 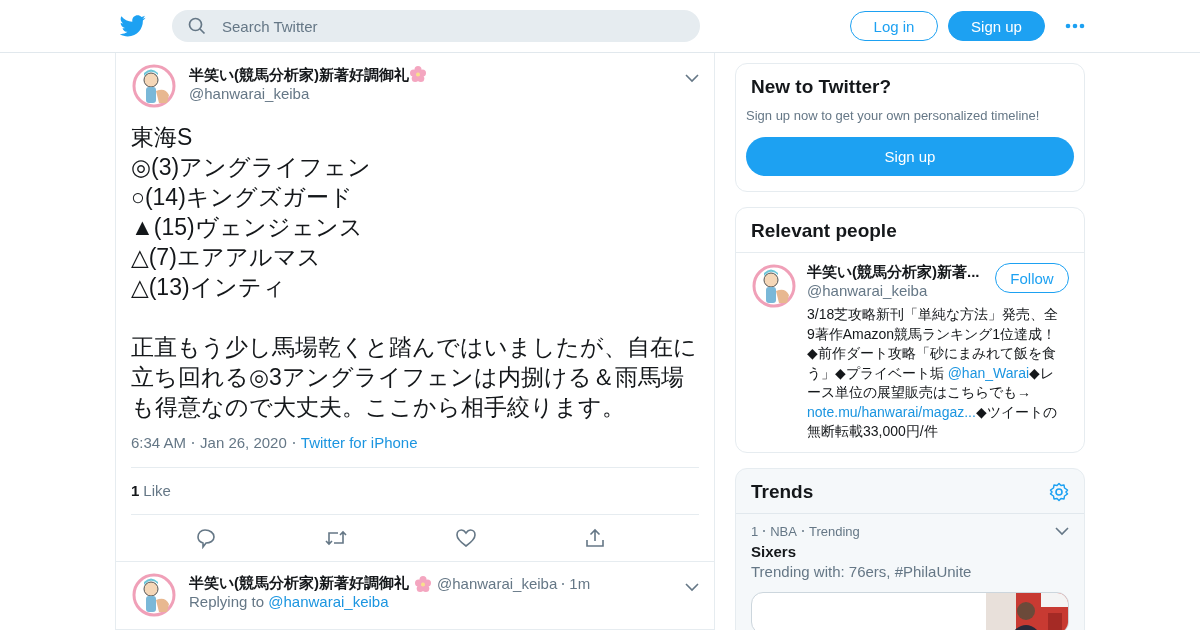 I want to click on login-button: Log in, so click(x=894, y=26).